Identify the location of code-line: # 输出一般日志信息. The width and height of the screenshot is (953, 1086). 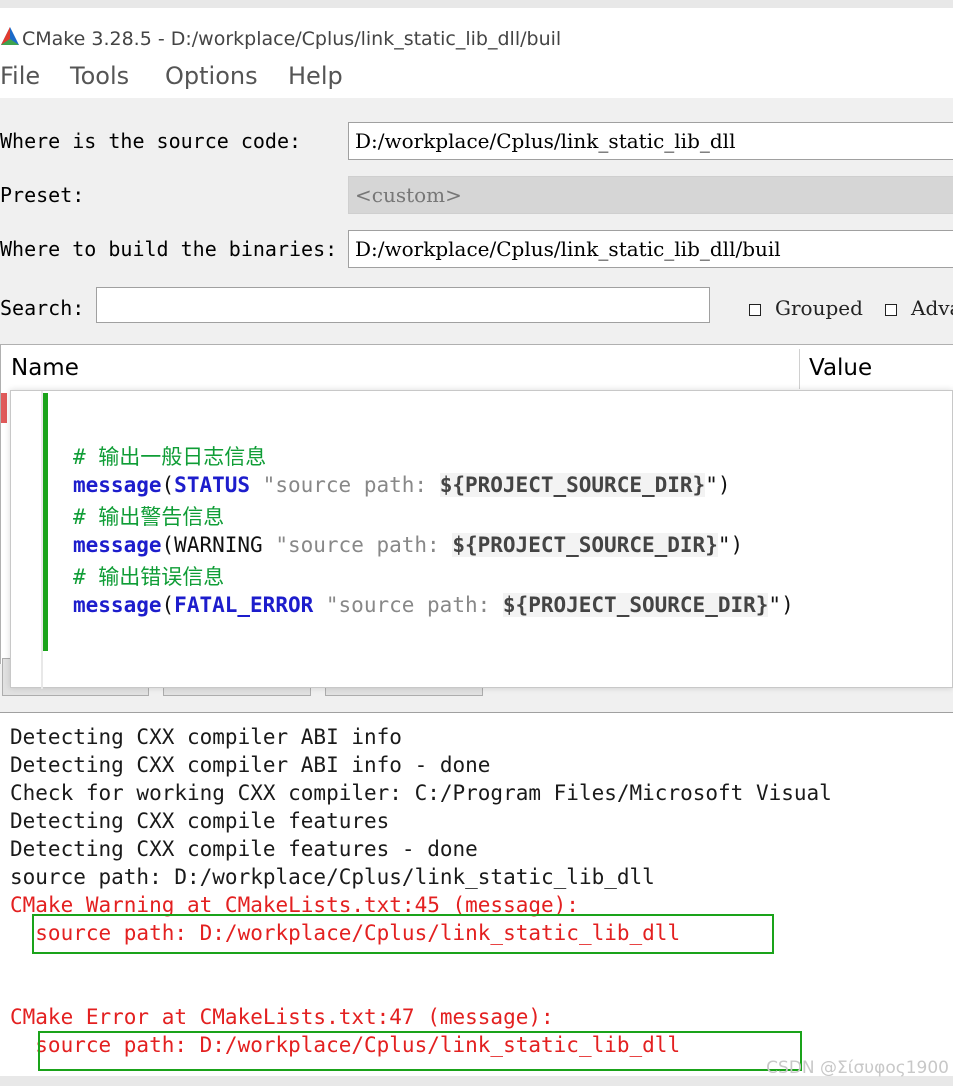
(169, 456).